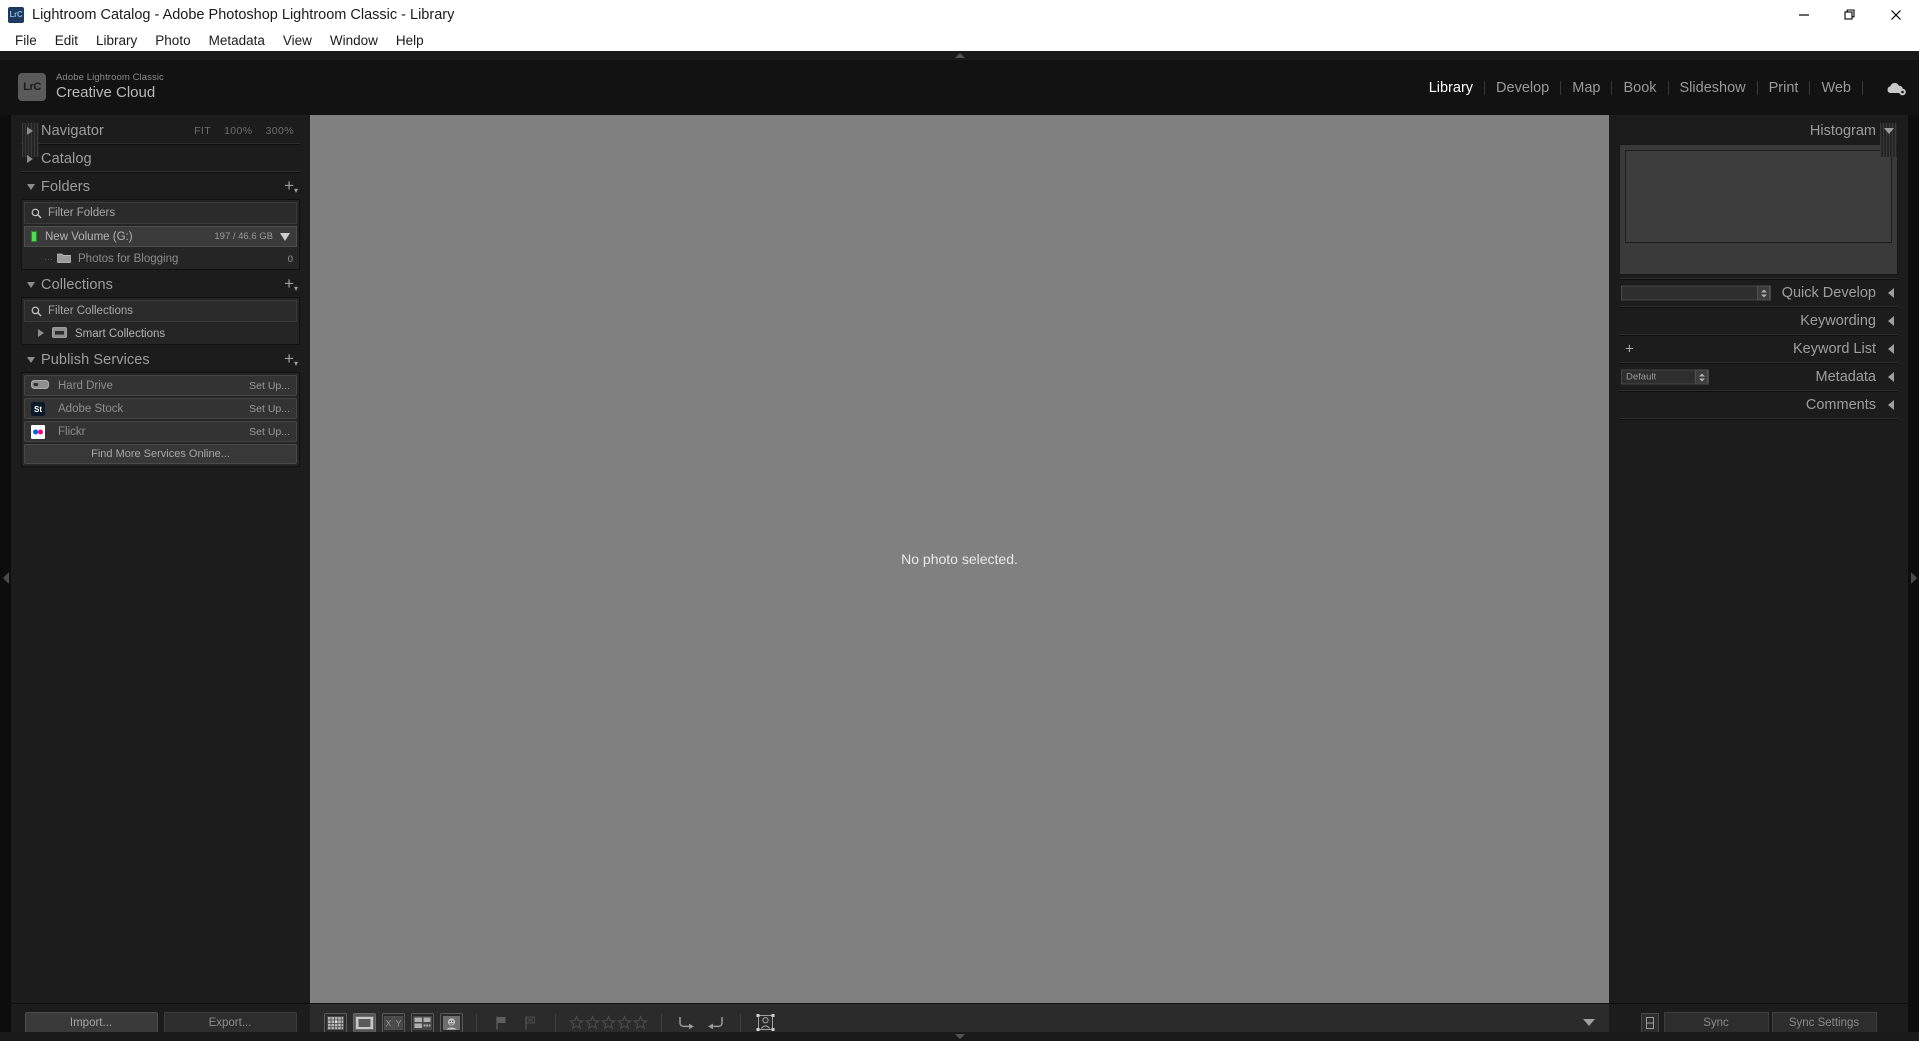  What do you see at coordinates (530, 1023) in the screenshot?
I see `flag-reject-icon` at bounding box center [530, 1023].